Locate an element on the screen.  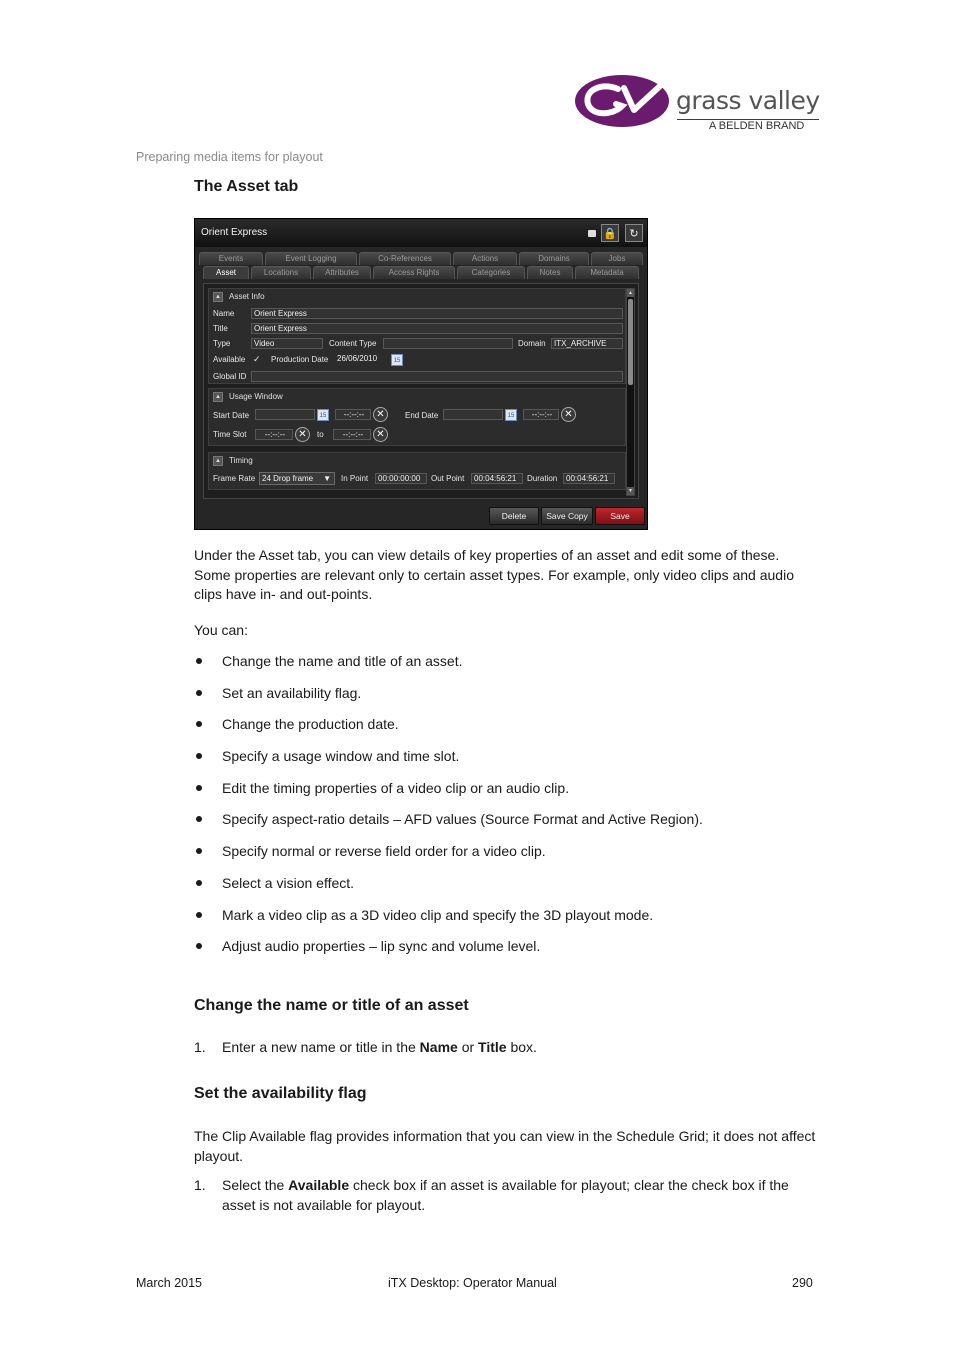
save-copy-button: Save Copy is located at coordinates (567, 516).